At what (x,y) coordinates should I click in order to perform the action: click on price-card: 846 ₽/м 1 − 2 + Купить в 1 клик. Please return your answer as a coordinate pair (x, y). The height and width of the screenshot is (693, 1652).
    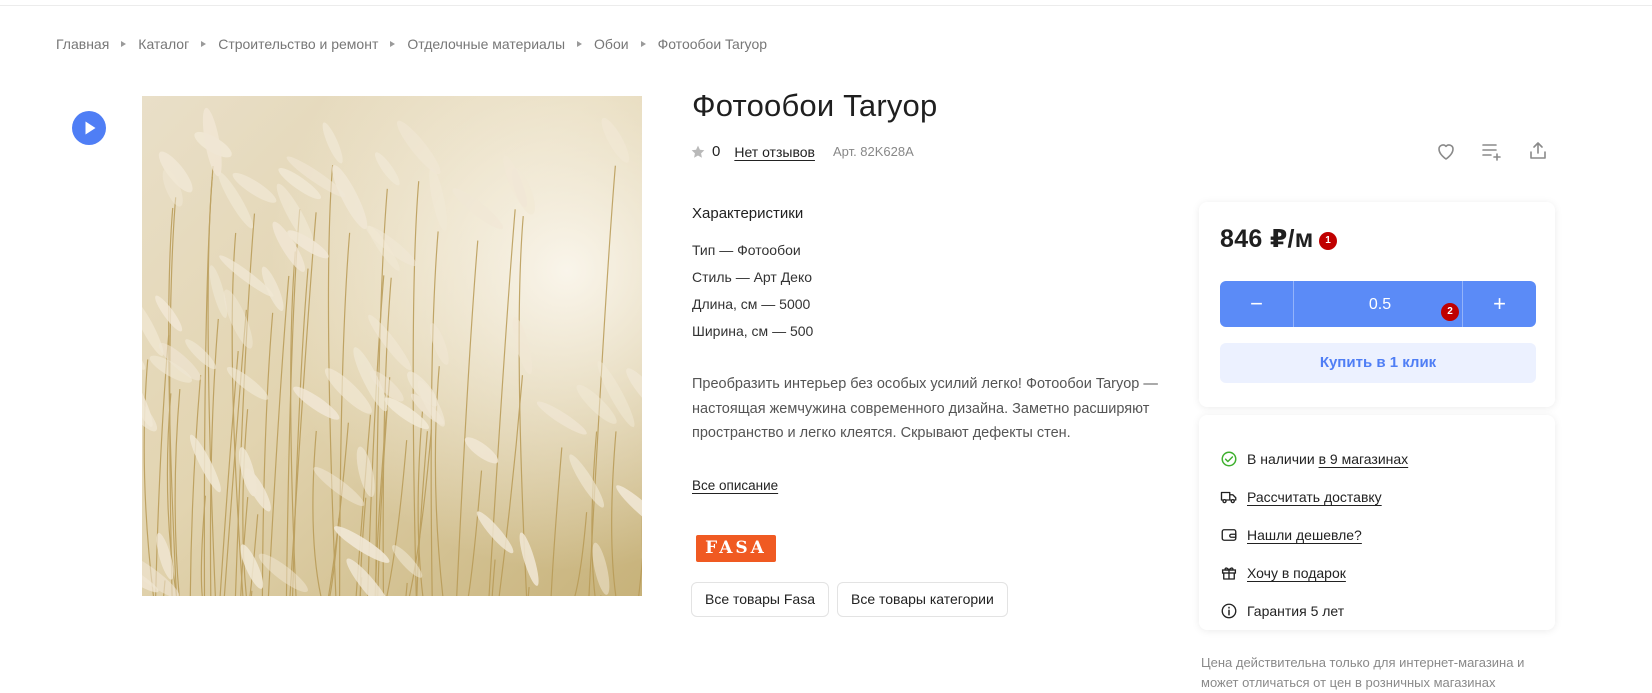
    Looking at the image, I should click on (1377, 304).